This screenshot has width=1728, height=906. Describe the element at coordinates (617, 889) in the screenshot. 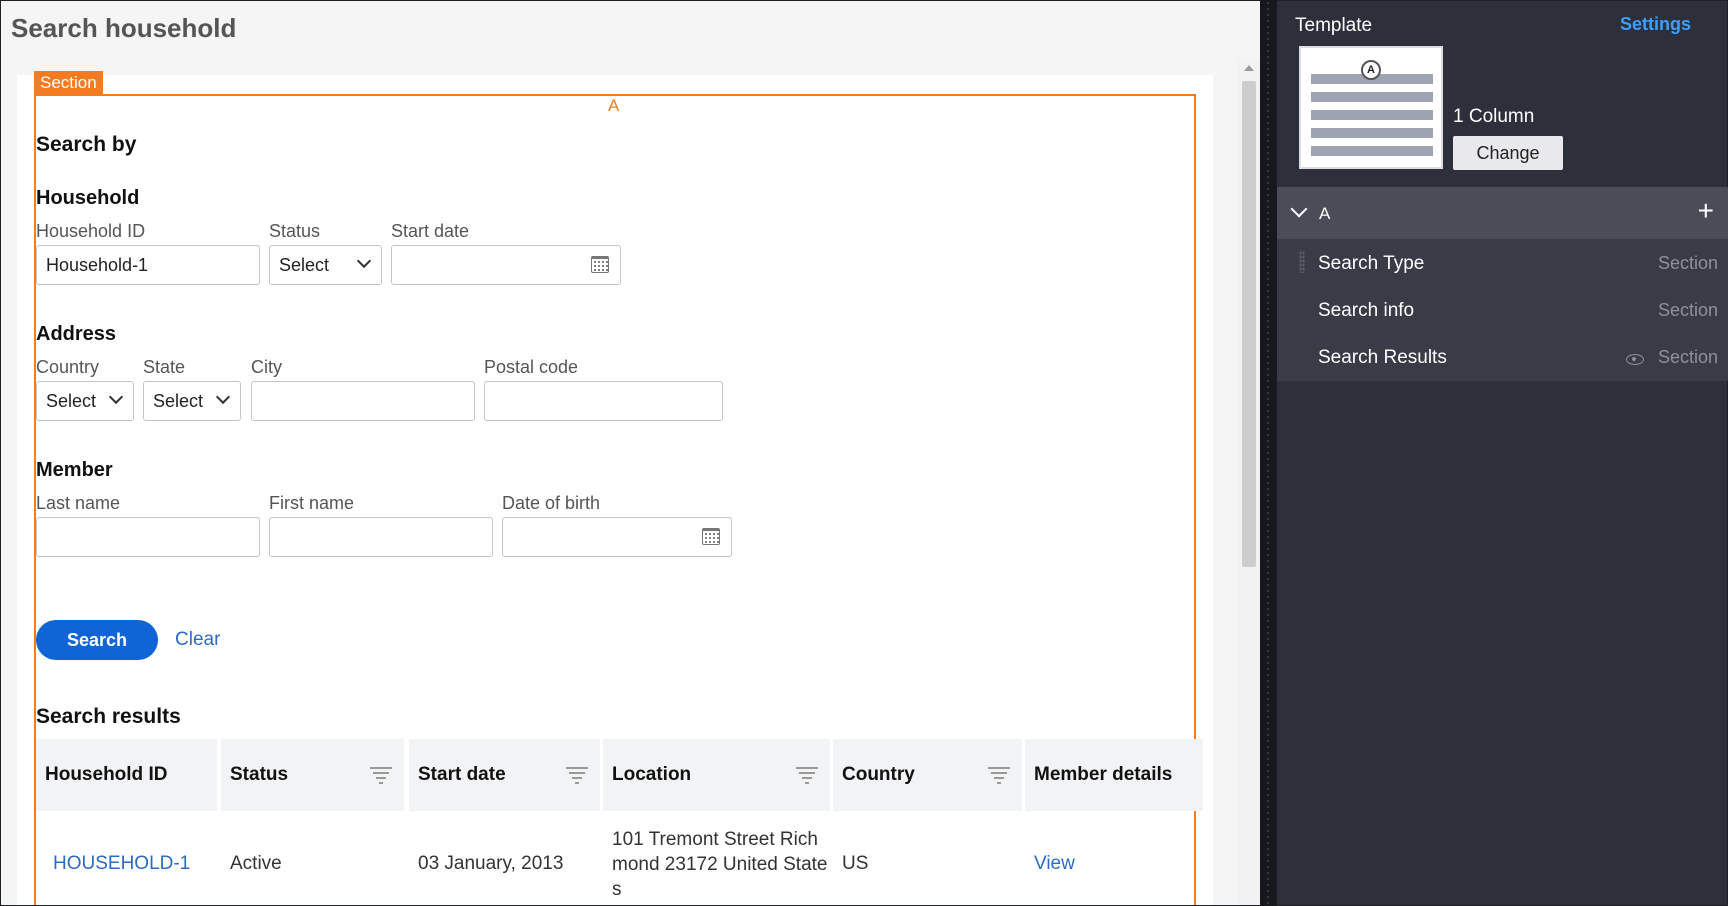

I see `cell-location-line: s` at that location.